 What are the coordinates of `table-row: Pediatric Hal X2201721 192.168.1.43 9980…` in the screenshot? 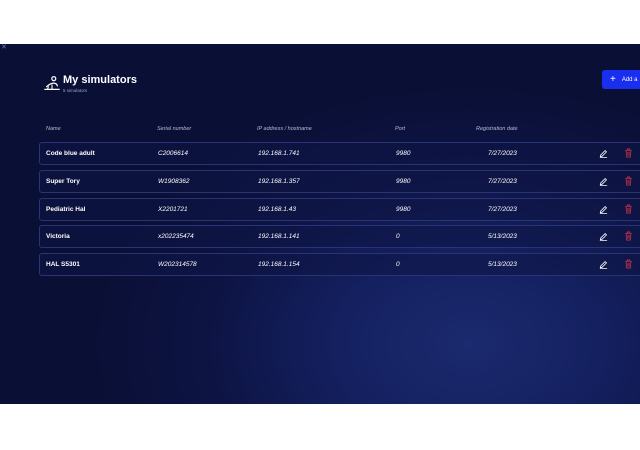 It's located at (339, 209).